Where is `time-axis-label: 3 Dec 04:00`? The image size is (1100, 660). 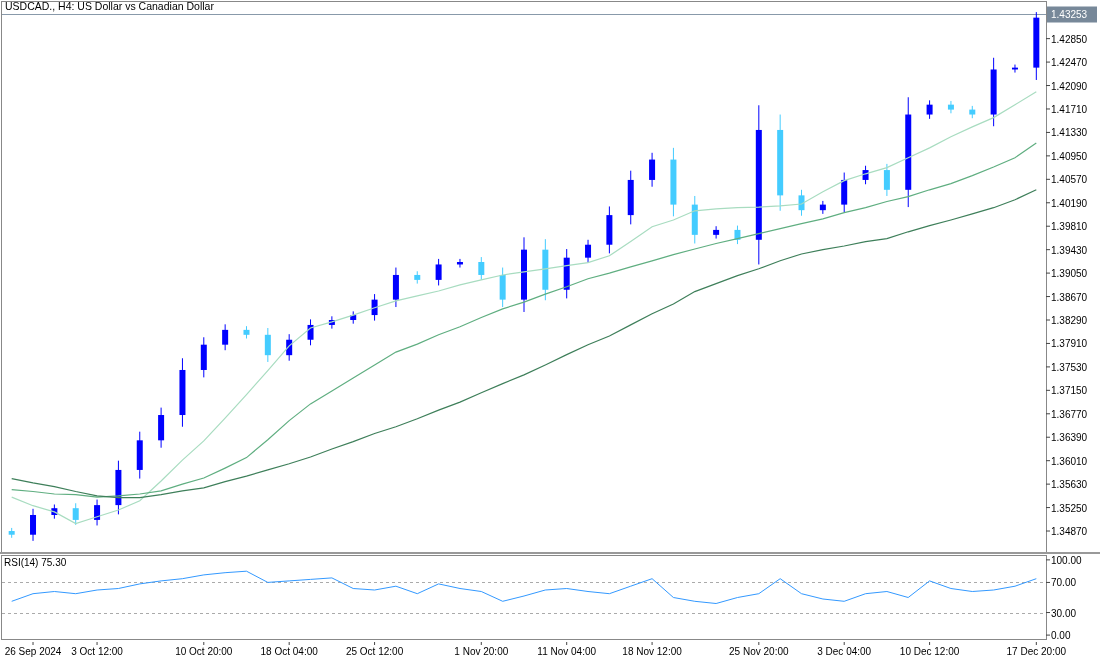
time-axis-label: 3 Dec 04:00 is located at coordinates (844, 651).